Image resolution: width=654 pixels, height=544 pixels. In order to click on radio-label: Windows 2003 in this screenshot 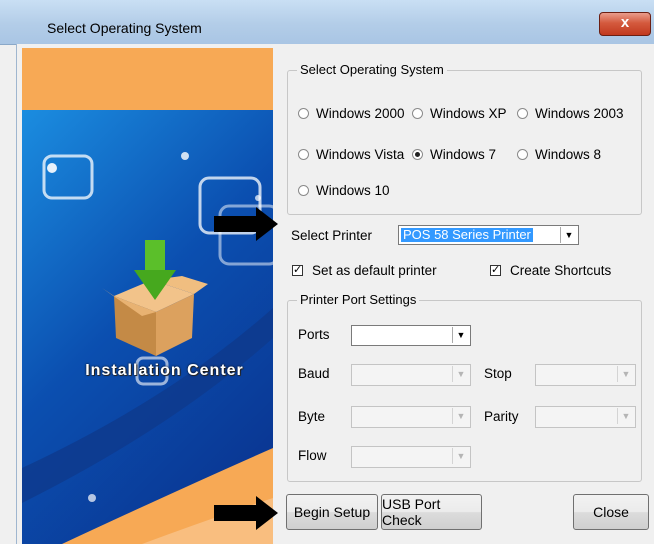, I will do `click(579, 113)`.